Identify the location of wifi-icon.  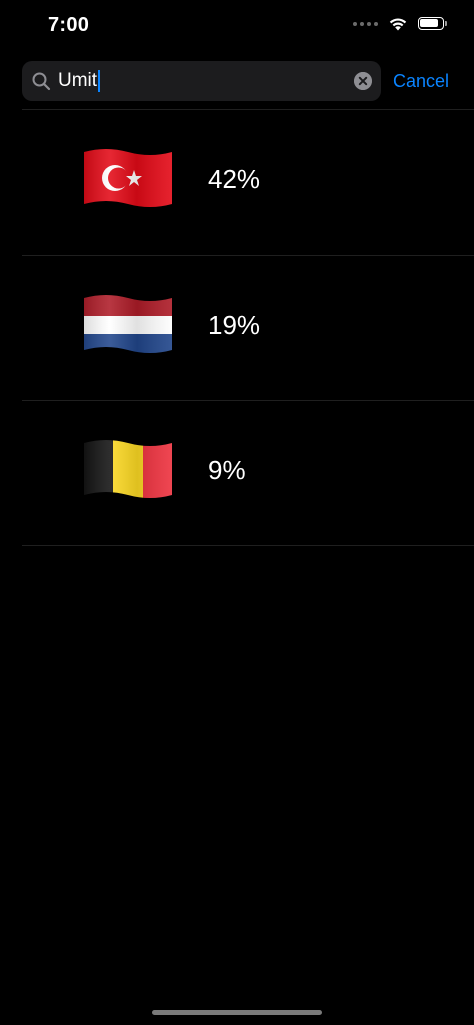
(398, 24).